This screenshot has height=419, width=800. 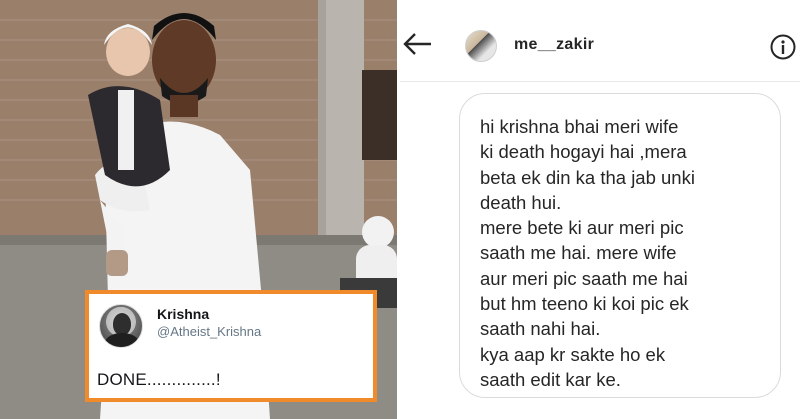 What do you see at coordinates (783, 47) in the screenshot?
I see `info-icon` at bounding box center [783, 47].